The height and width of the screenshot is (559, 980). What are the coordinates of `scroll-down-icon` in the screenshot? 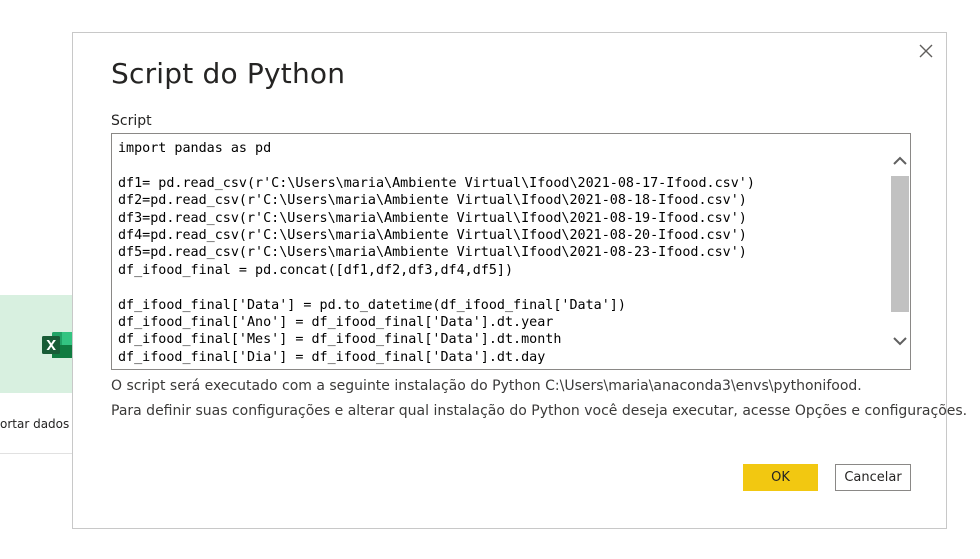 It's located at (899, 341).